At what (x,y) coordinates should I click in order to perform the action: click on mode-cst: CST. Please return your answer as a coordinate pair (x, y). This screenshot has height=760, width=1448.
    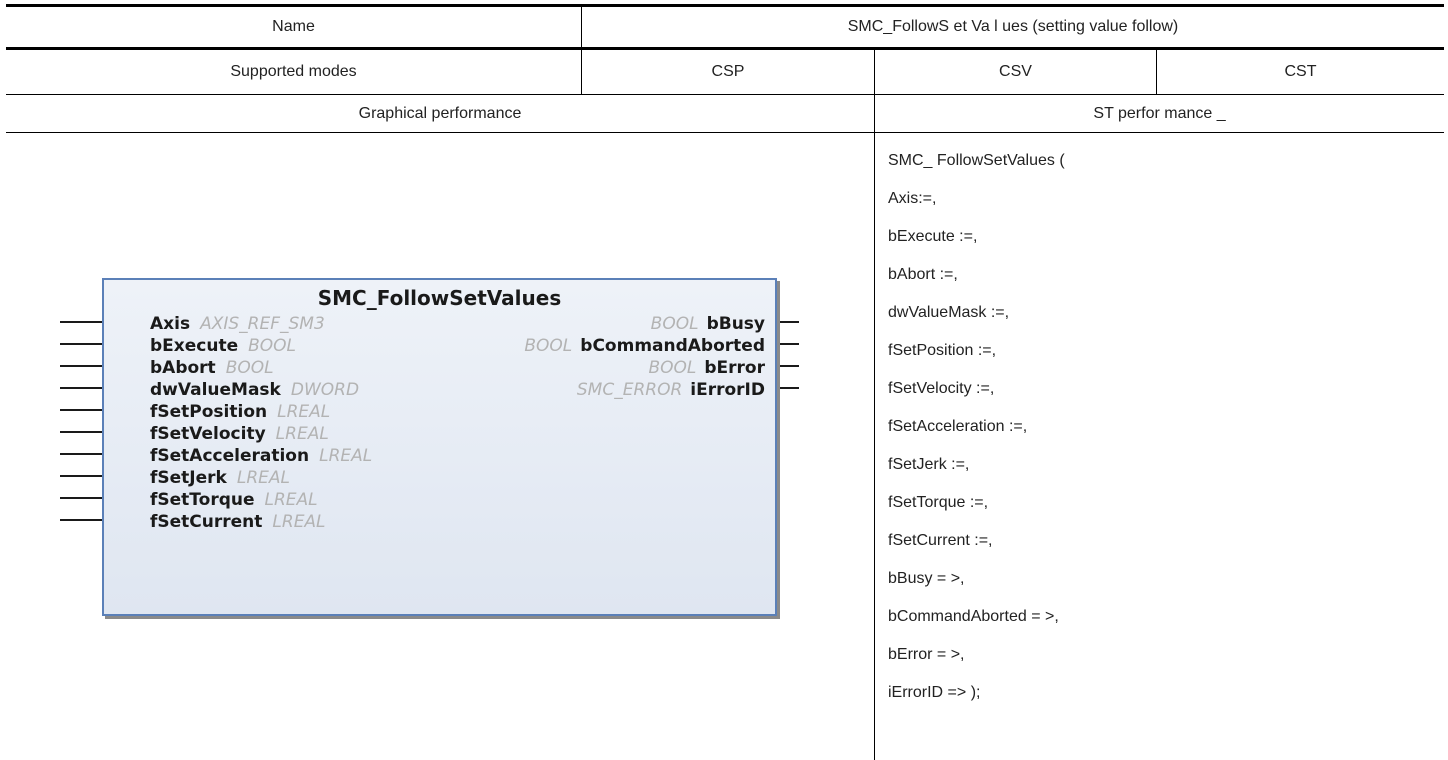
    Looking at the image, I should click on (1300, 71).